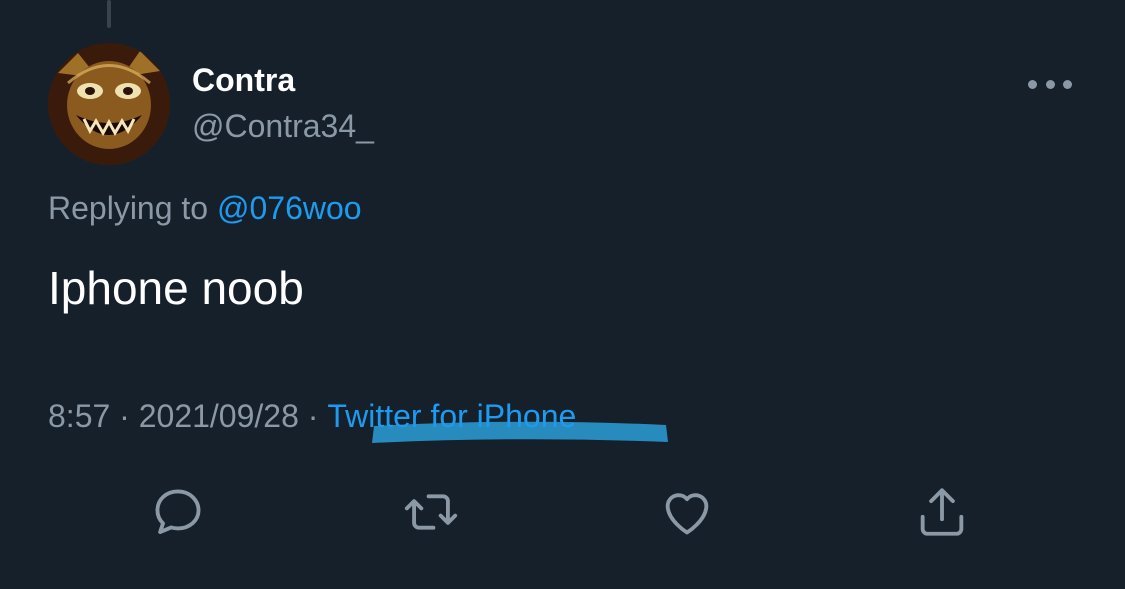 This screenshot has width=1125, height=589. I want to click on replying-to-line: Replying to @076woo, so click(205, 208).